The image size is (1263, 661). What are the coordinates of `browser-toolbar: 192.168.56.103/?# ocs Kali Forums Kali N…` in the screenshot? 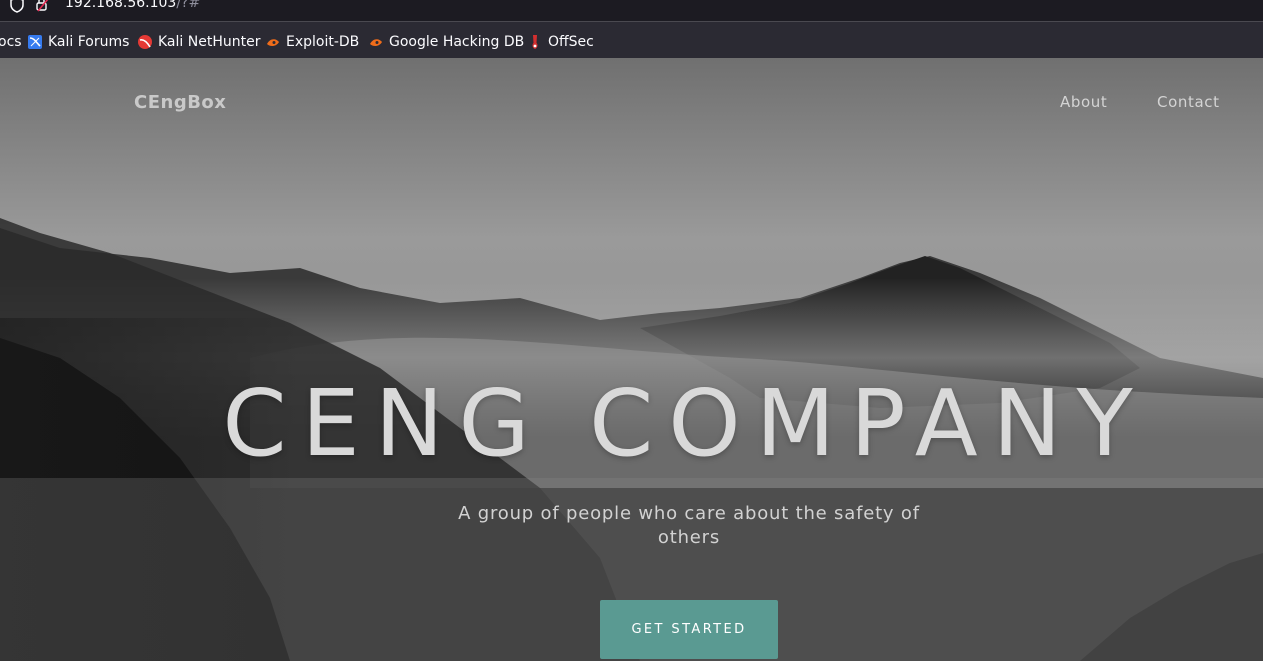 It's located at (631, 29).